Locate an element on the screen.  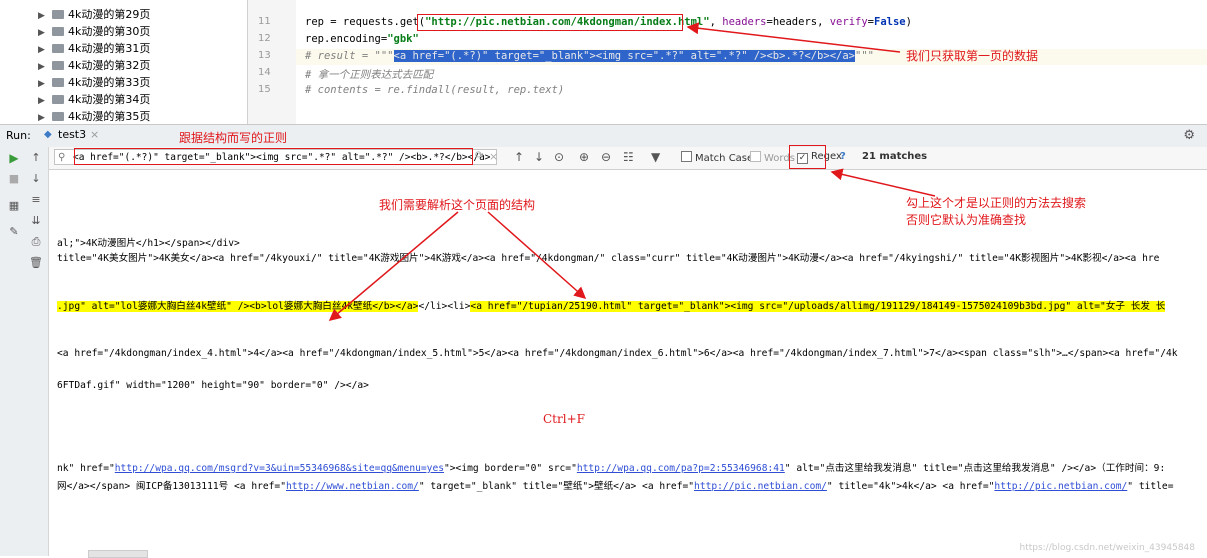
console-link: http://wpa.qq.com/pa?p=2:55346968:41 is located at coordinates (681, 468).